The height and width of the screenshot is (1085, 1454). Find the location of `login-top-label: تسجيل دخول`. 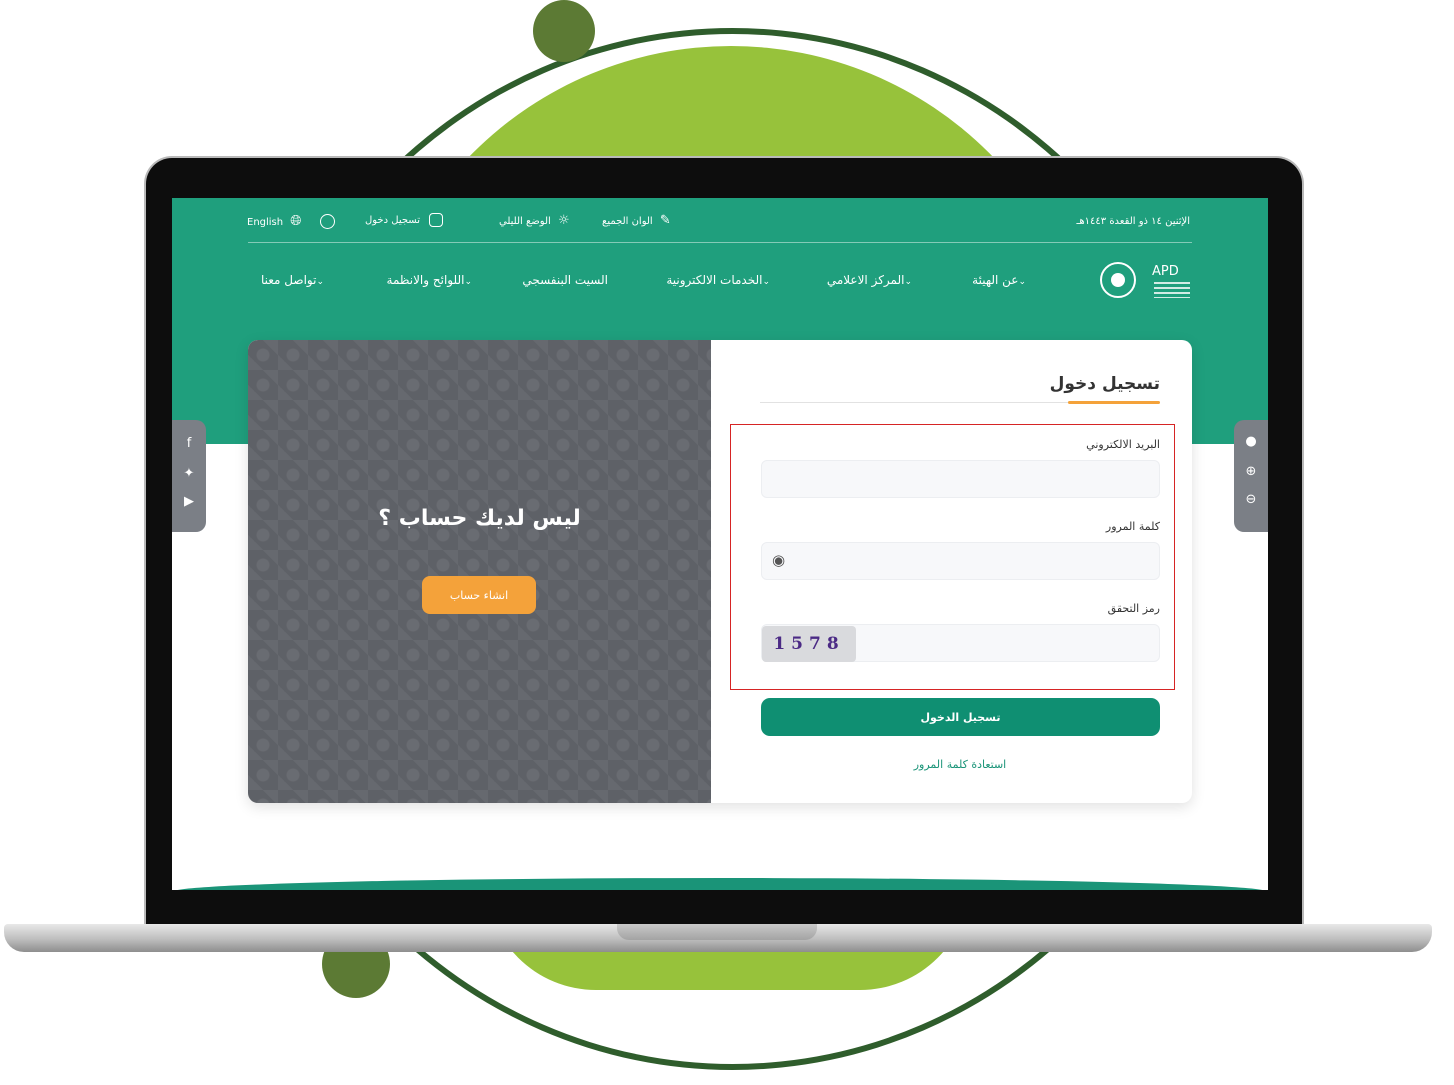

login-top-label: تسجيل دخول is located at coordinates (392, 220).